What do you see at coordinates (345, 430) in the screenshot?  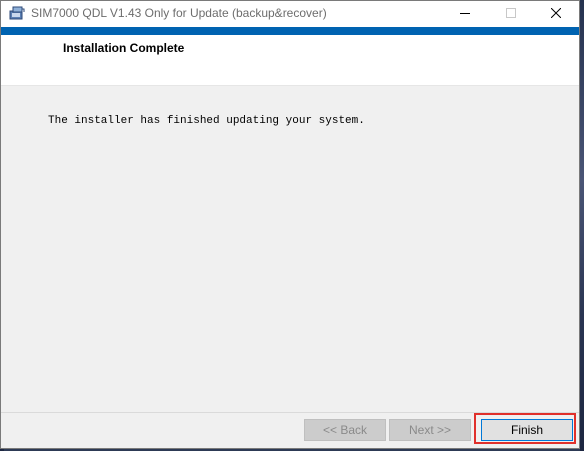 I see `back-button: << Back` at bounding box center [345, 430].